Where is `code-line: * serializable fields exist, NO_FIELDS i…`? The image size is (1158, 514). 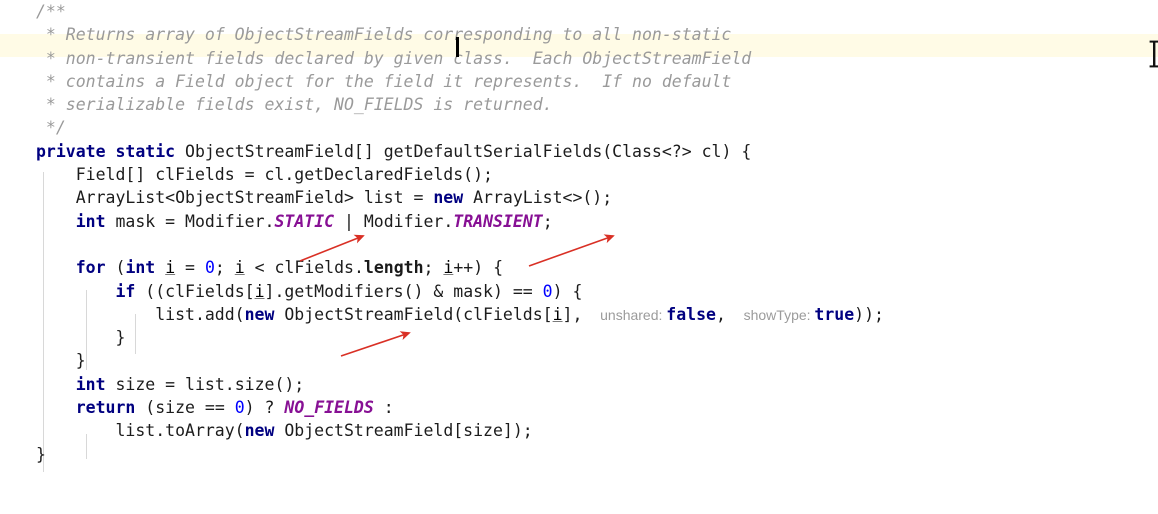
code-line: * serializable fields exist, NO_FIELDS i… is located at coordinates (579, 104).